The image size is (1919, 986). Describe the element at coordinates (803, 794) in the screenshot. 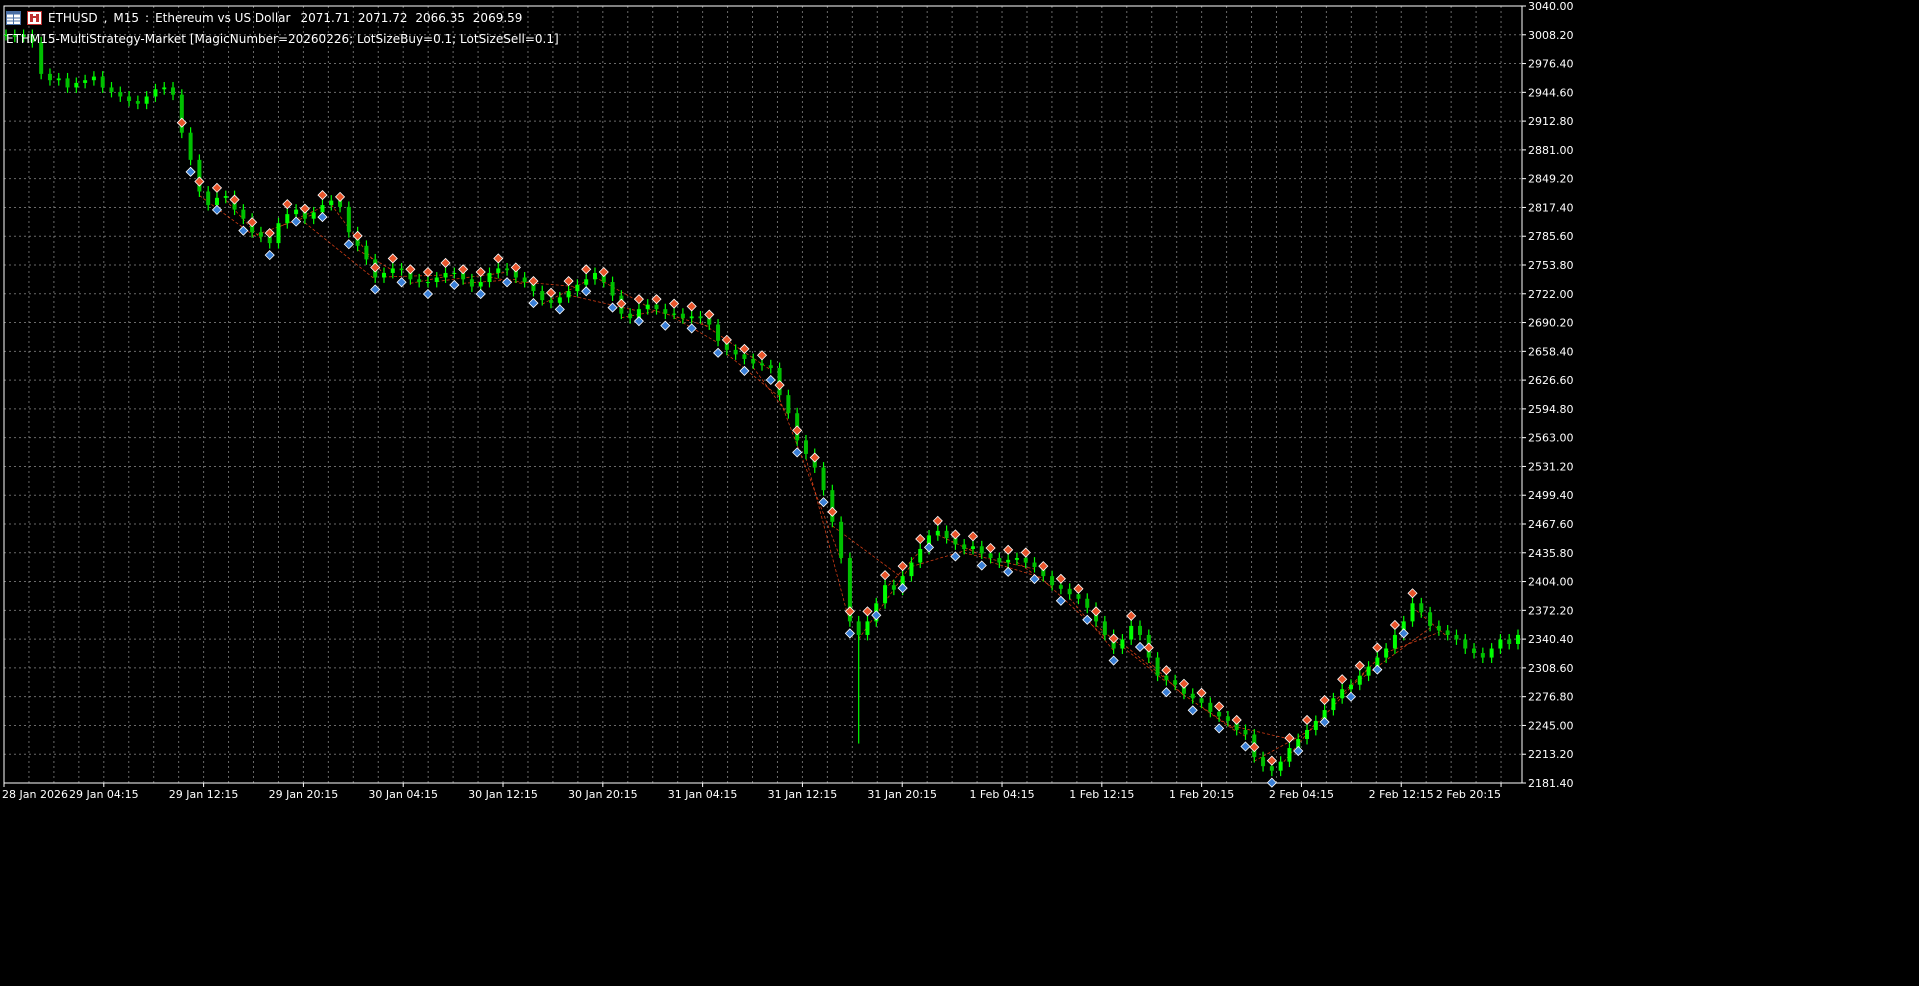

I see `x-tick-label: 31 Jan 12:15` at that location.